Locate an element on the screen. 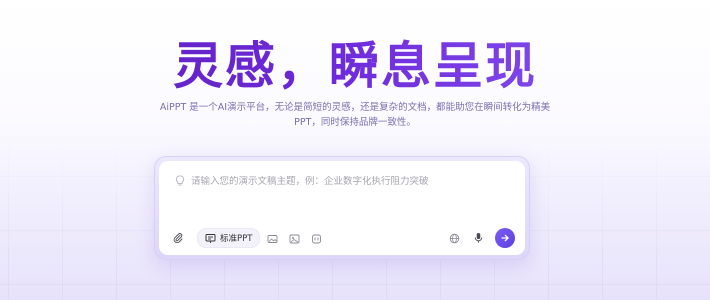  prompt-toolbar: 标准PPT is located at coordinates (342, 238).